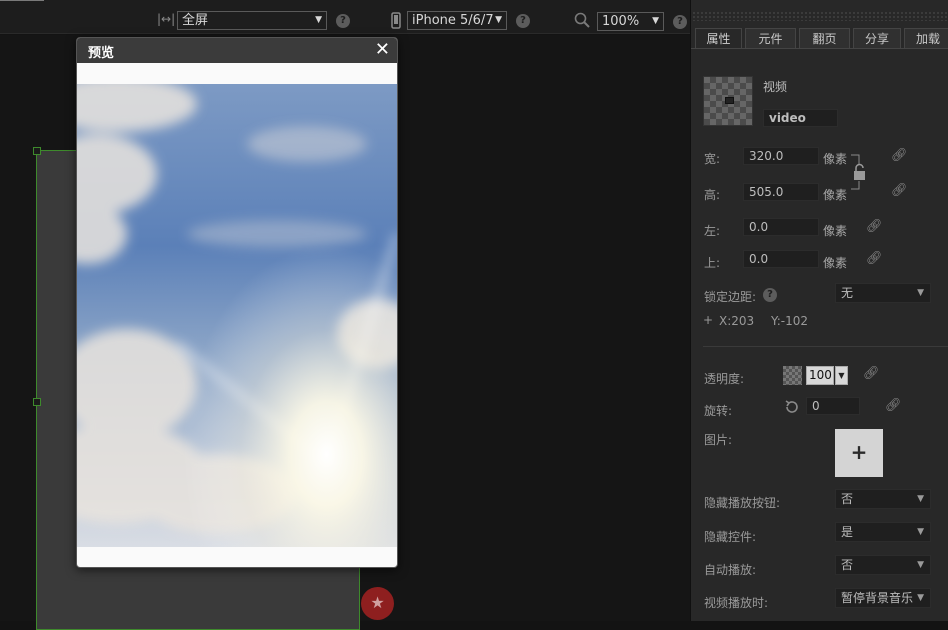 The width and height of the screenshot is (948, 630). What do you see at coordinates (742, 503) in the screenshot?
I see `hide-play-button-label: 隐藏播放按钮:` at bounding box center [742, 503].